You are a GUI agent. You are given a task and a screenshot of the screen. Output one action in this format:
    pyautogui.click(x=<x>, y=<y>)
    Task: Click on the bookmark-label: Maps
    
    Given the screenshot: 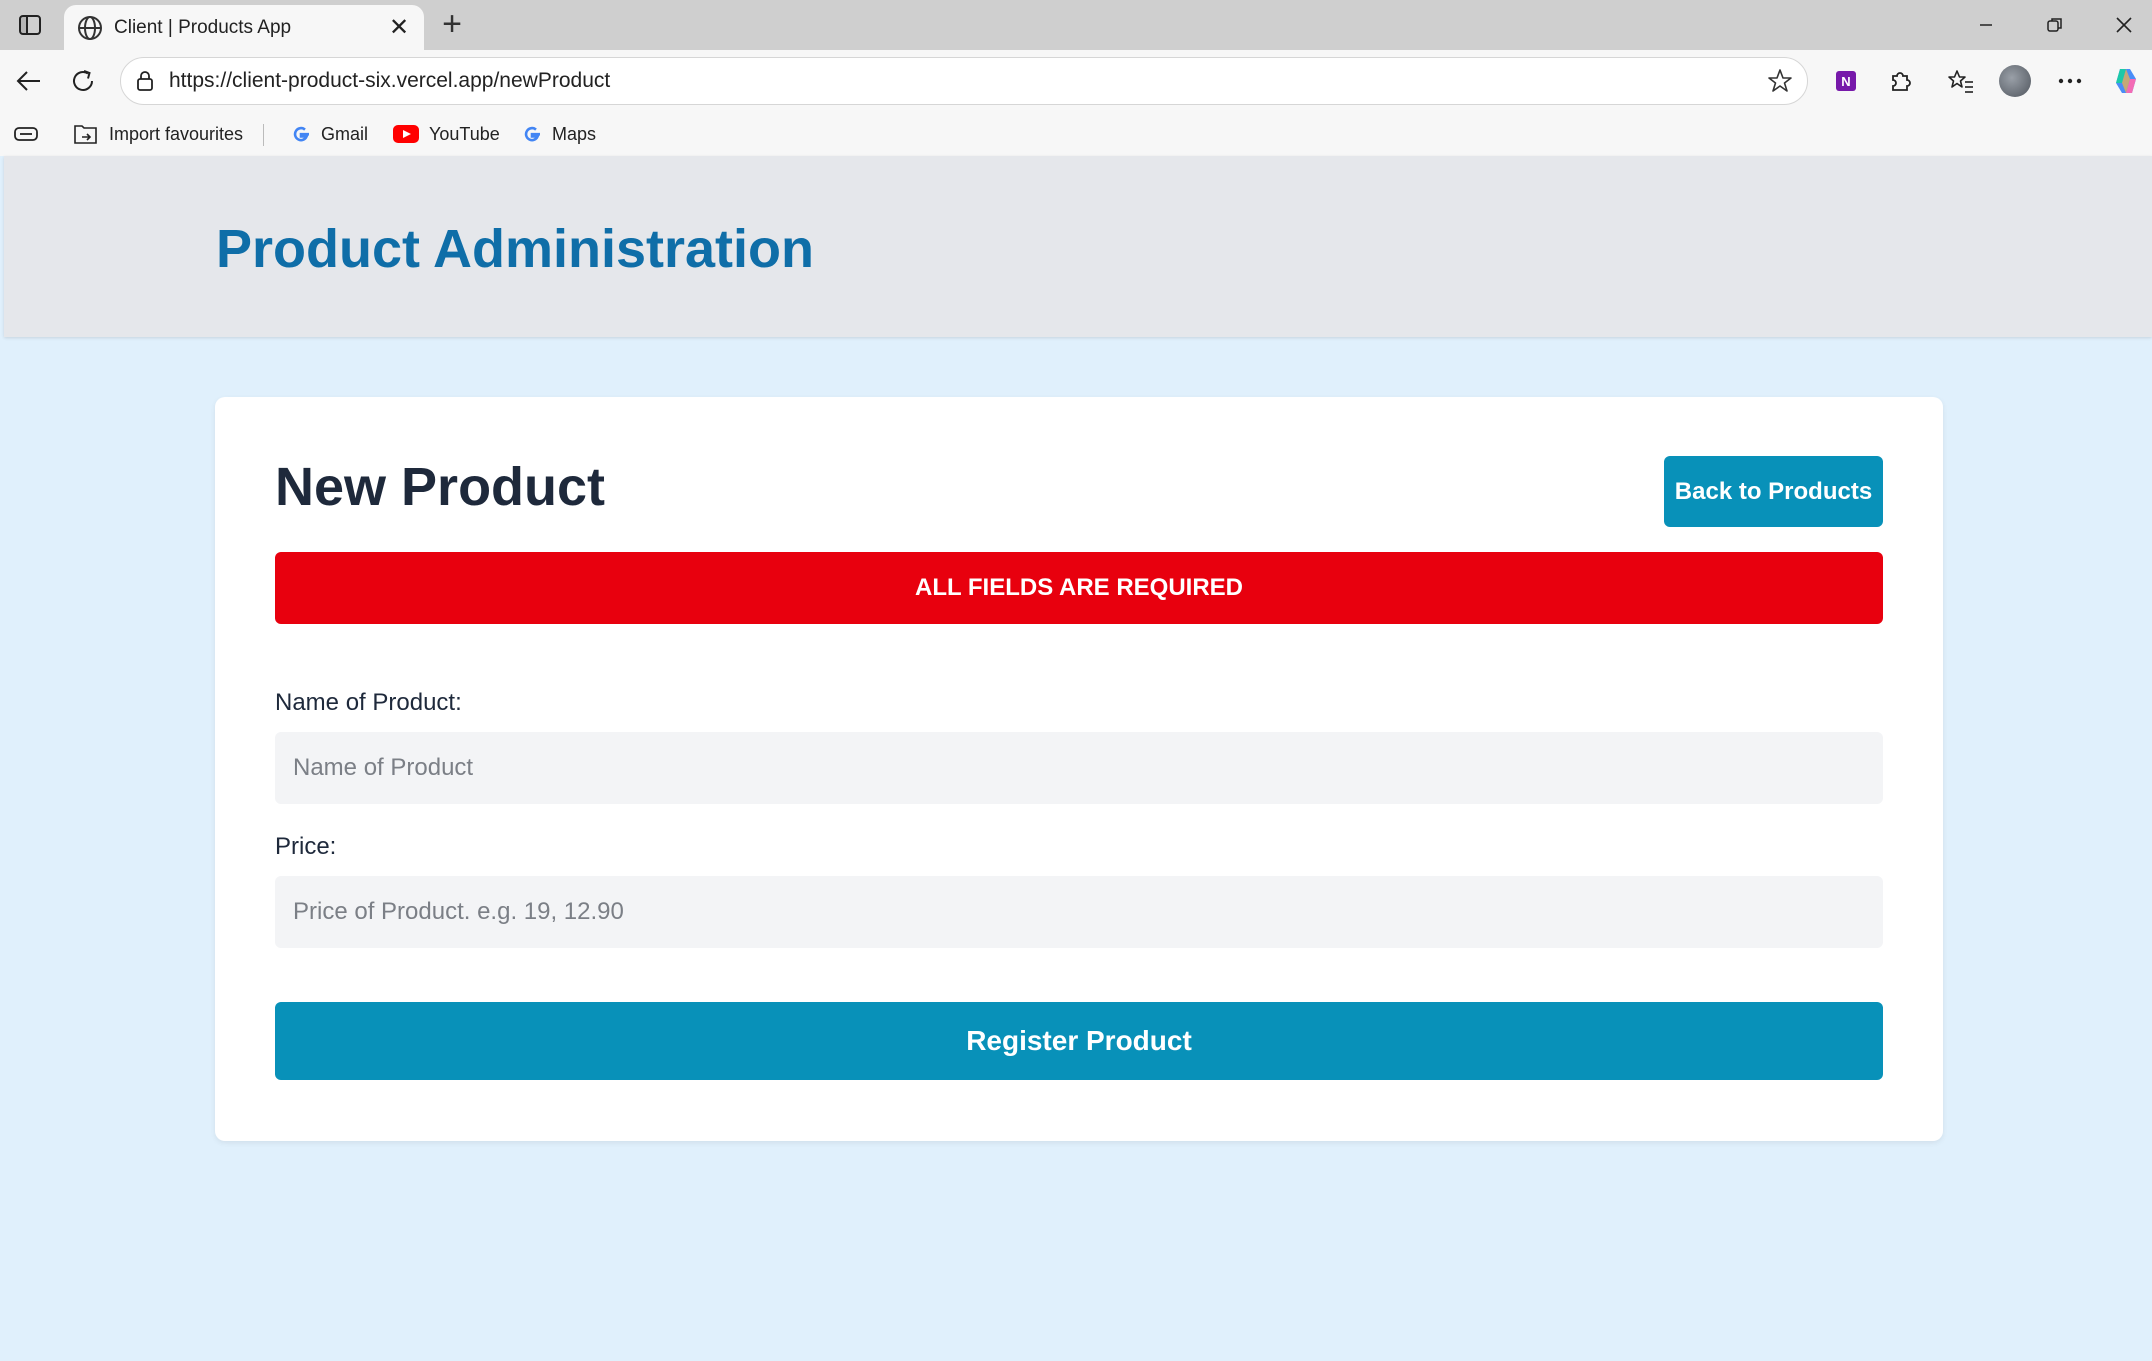 What is the action you would take?
    pyautogui.click(x=574, y=133)
    